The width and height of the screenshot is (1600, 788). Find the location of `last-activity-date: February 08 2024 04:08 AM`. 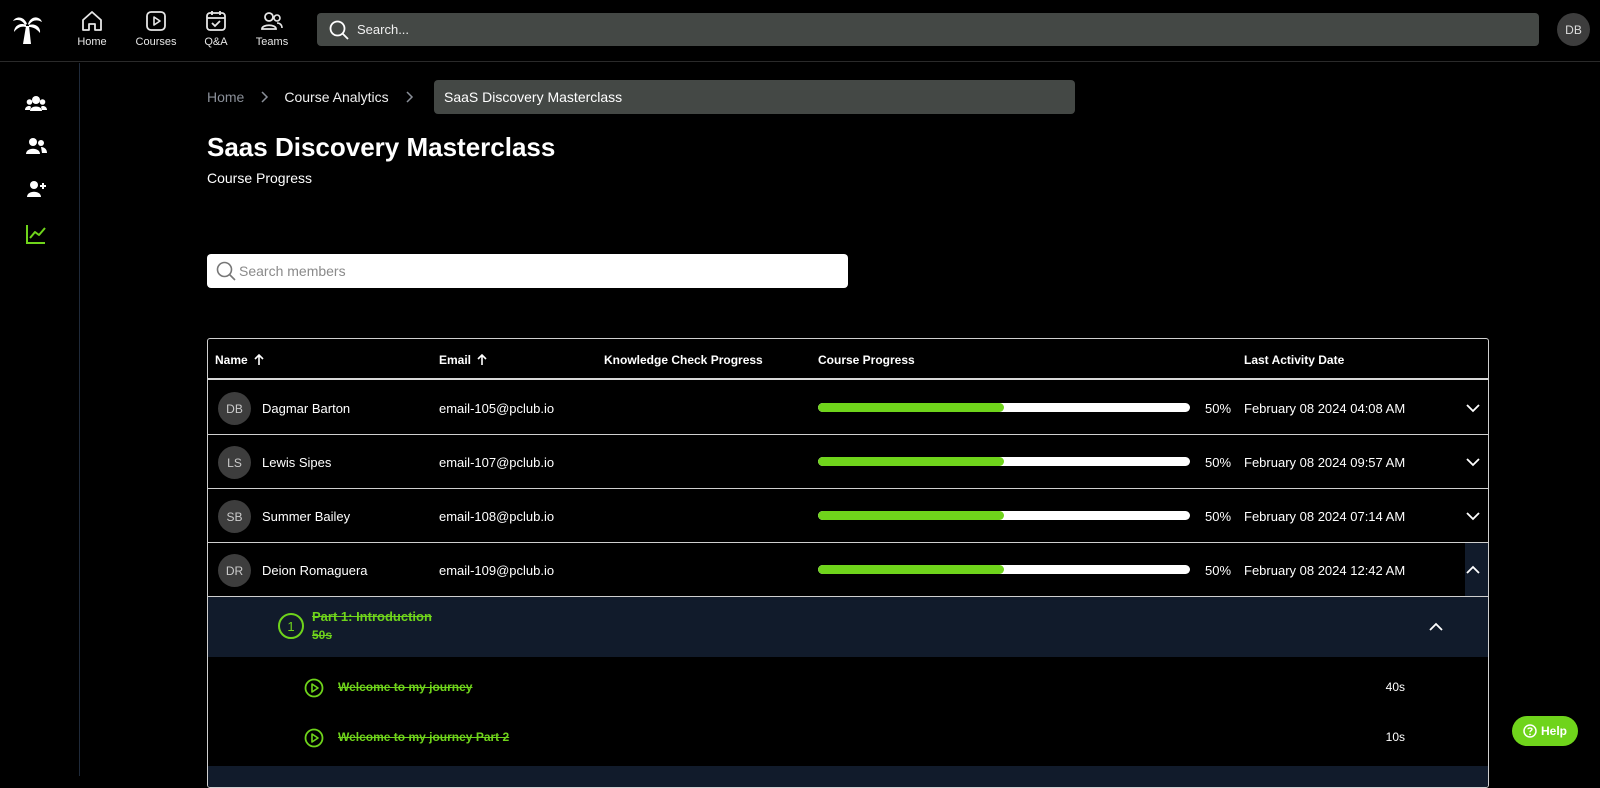

last-activity-date: February 08 2024 04:08 AM is located at coordinates (1325, 408).